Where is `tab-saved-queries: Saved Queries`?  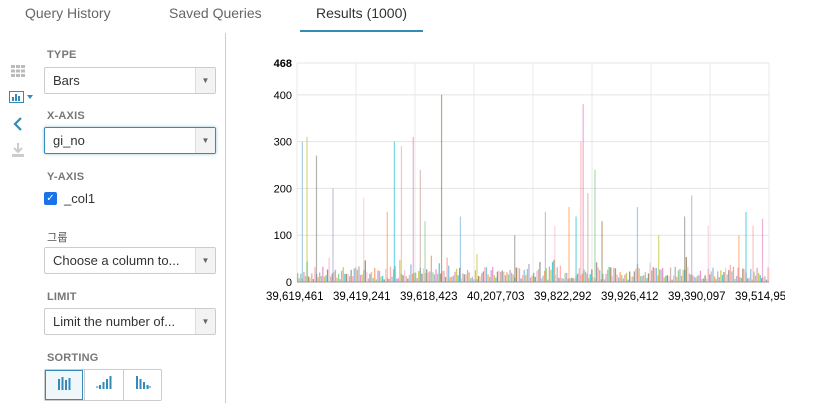
tab-saved-queries: Saved Queries is located at coordinates (215, 13).